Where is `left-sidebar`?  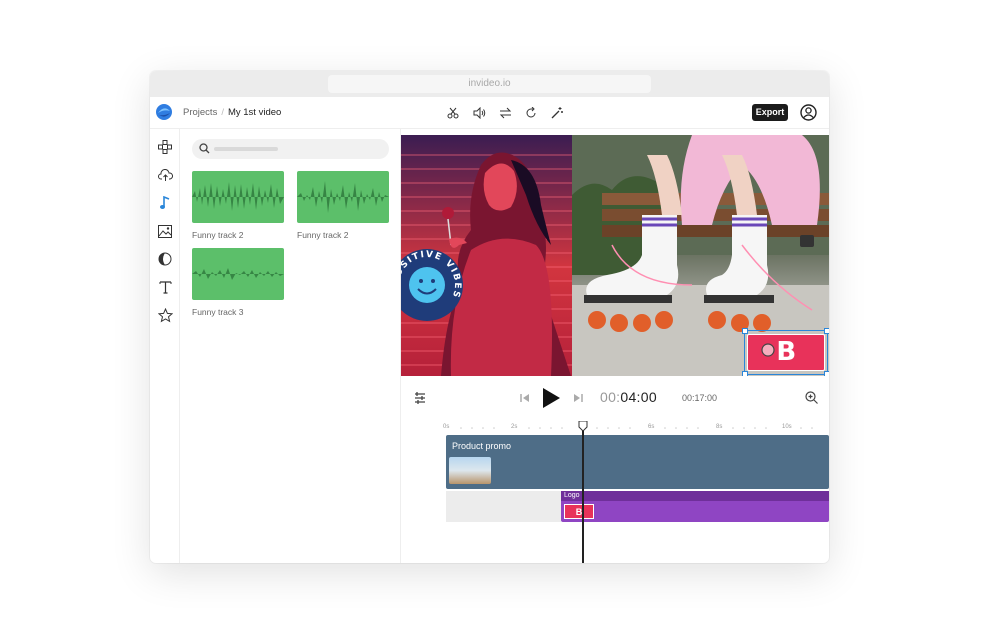
left-sidebar is located at coordinates (165, 346).